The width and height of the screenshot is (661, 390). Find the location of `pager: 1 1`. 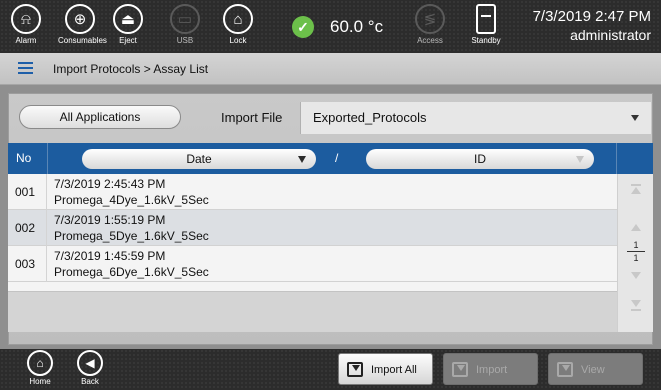

pager: 1 1 is located at coordinates (635, 253).